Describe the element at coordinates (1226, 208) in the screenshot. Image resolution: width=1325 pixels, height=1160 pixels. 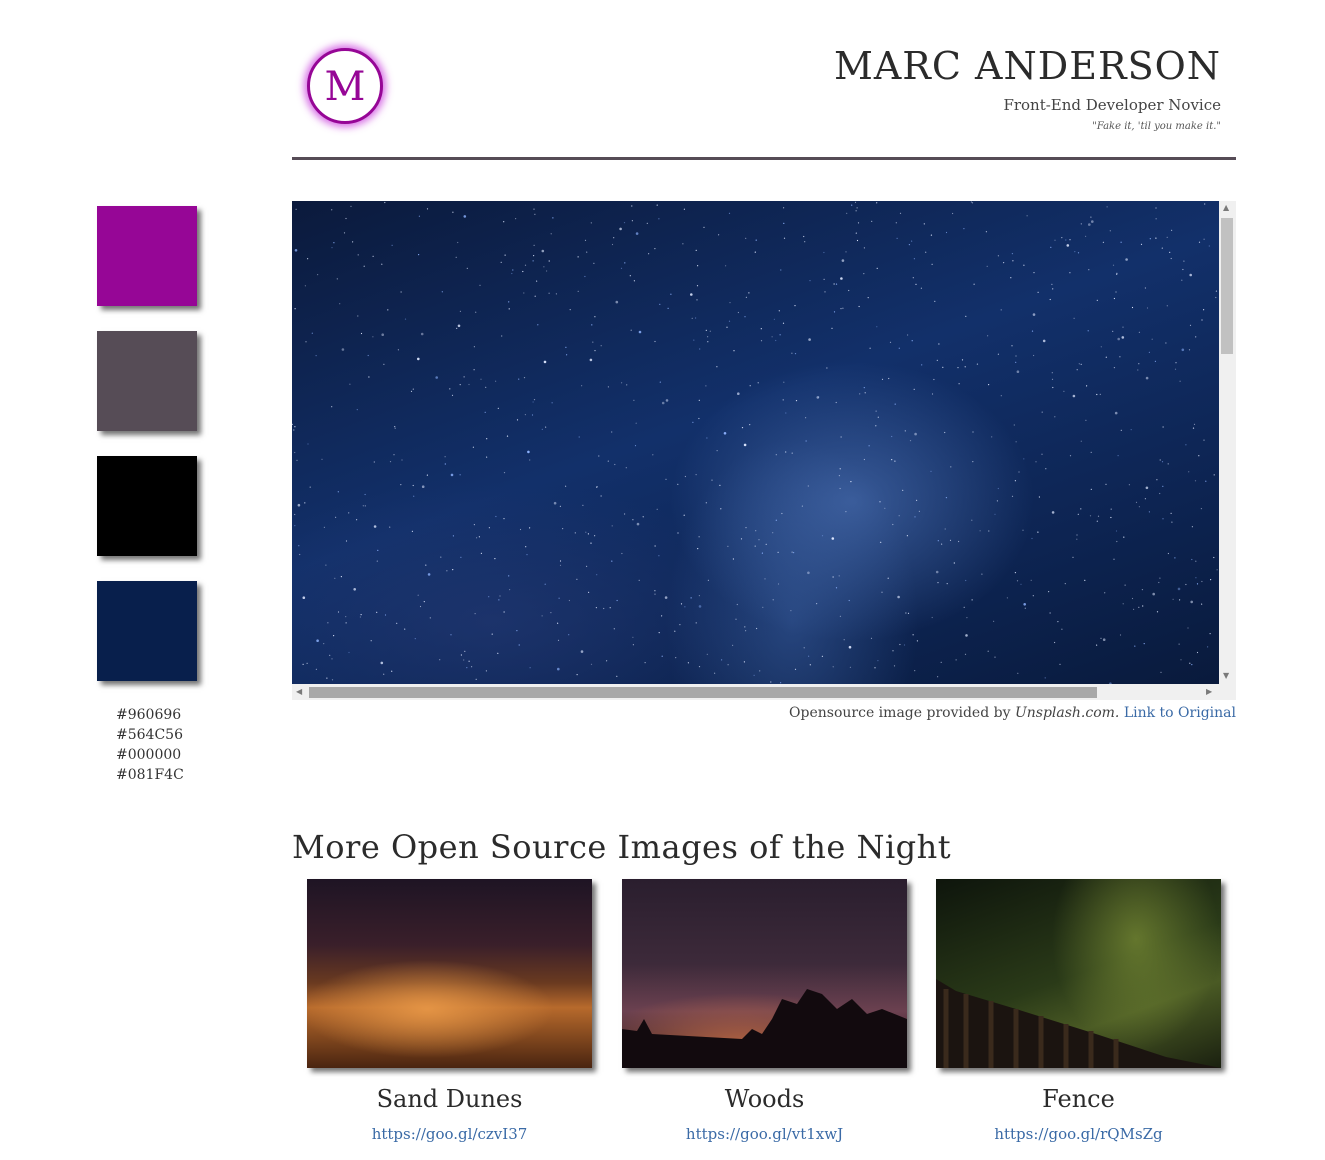
I see `scroll-up-icon: ▲` at that location.